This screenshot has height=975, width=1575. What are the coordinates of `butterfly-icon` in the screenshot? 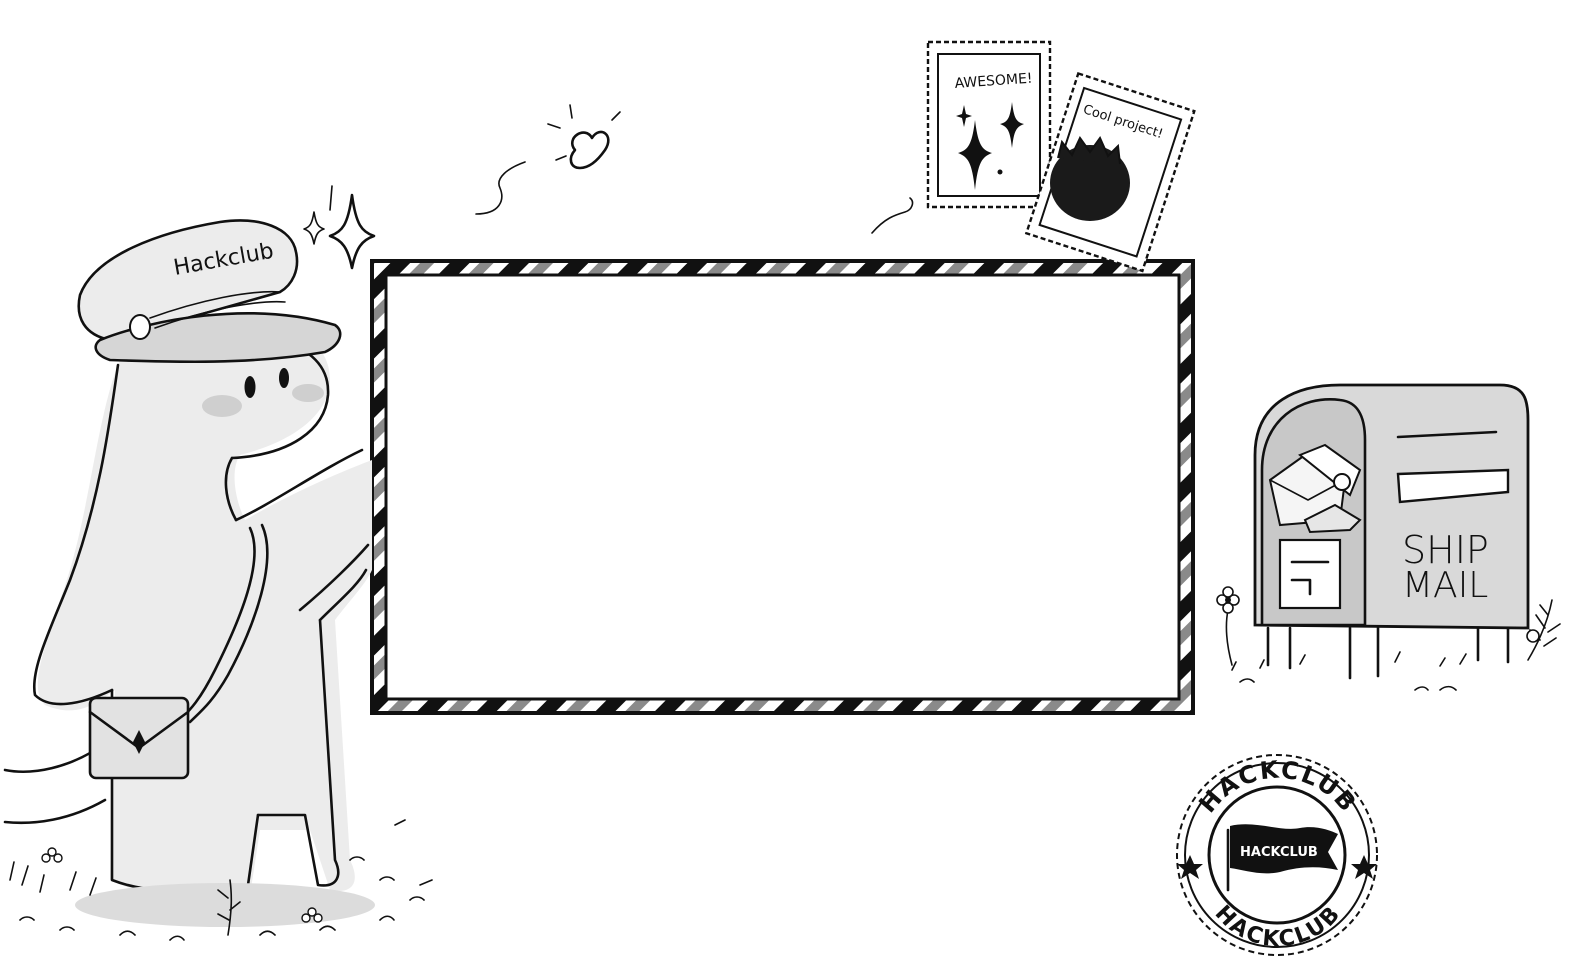 It's located at (548, 159).